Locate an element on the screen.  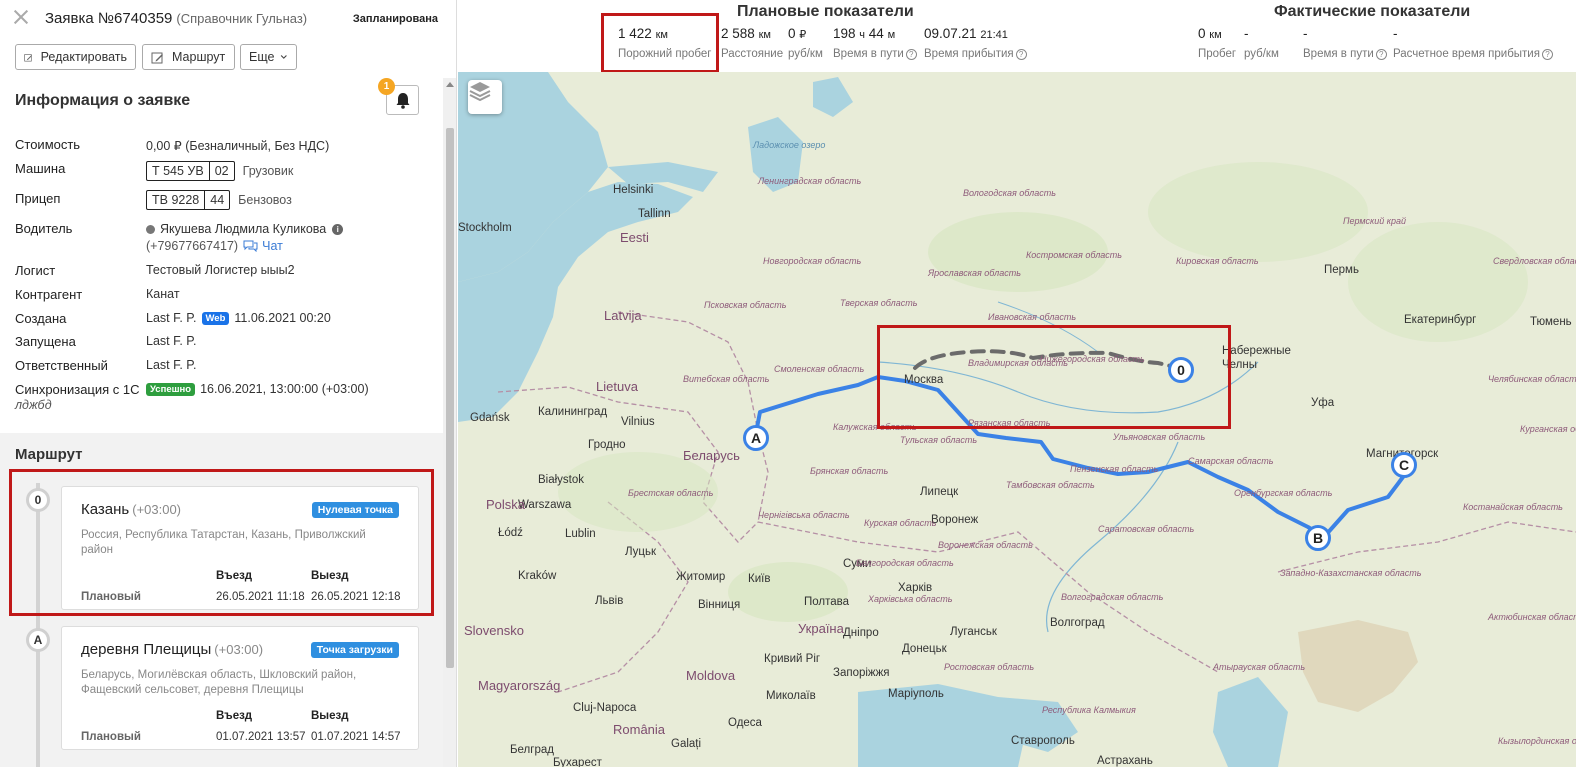
exit-header: Выезд is located at coordinates (330, 716).